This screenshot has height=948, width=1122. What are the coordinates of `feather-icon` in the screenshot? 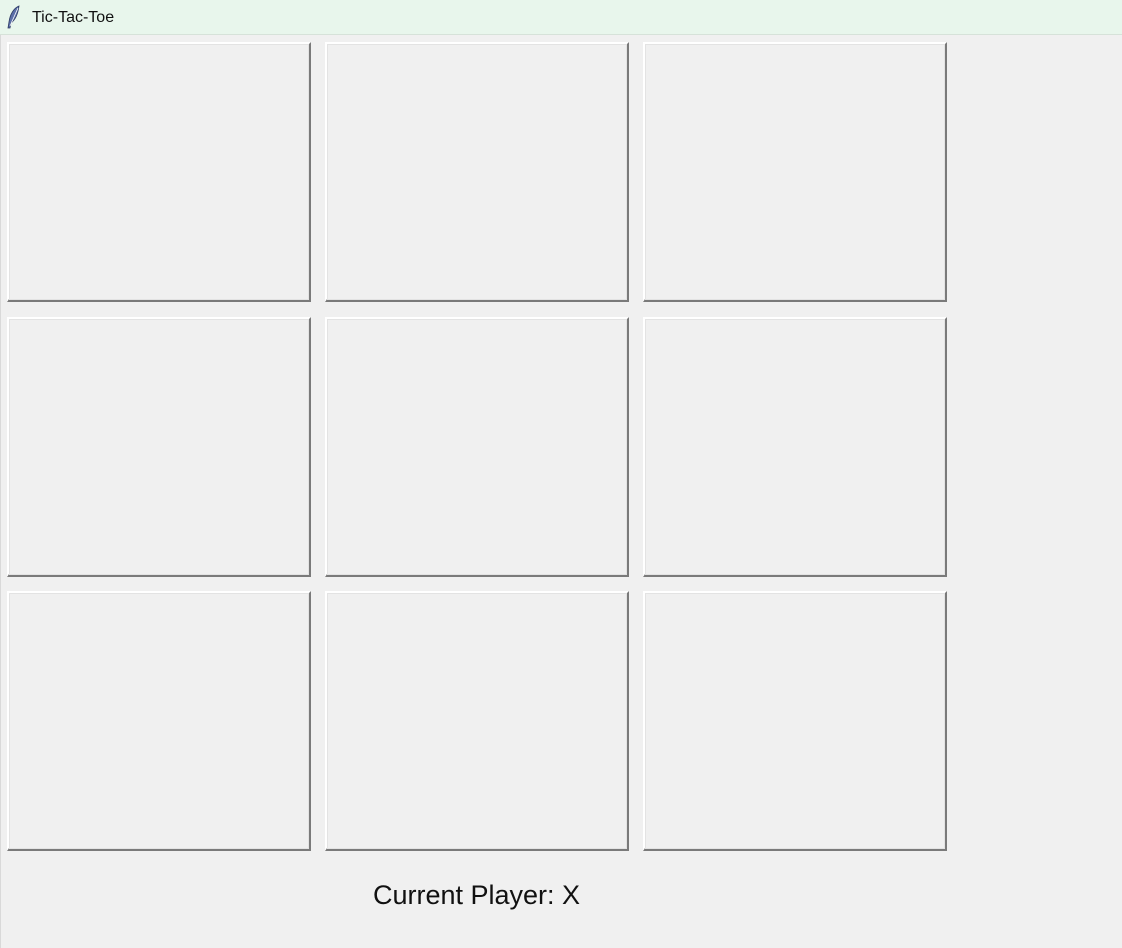 It's located at (13, 17).